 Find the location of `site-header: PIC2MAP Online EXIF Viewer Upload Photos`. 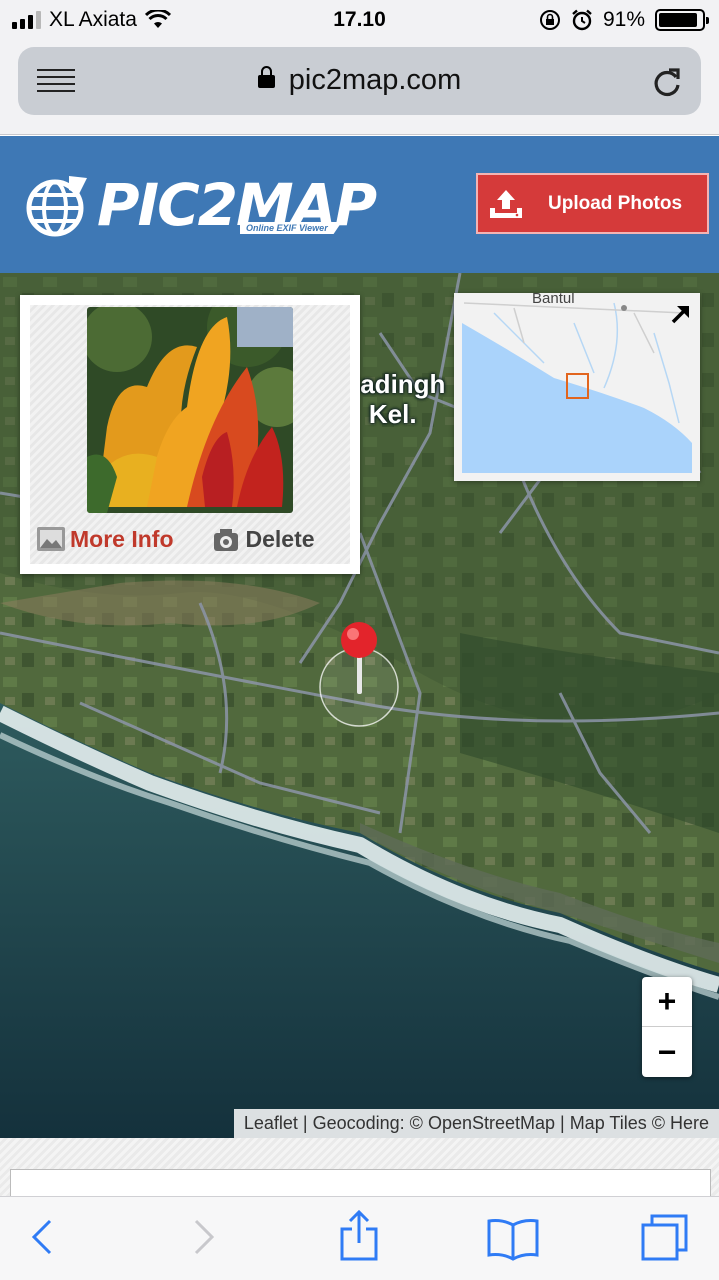

site-header: PIC2MAP Online EXIF Viewer Upload Photos is located at coordinates (359, 204).